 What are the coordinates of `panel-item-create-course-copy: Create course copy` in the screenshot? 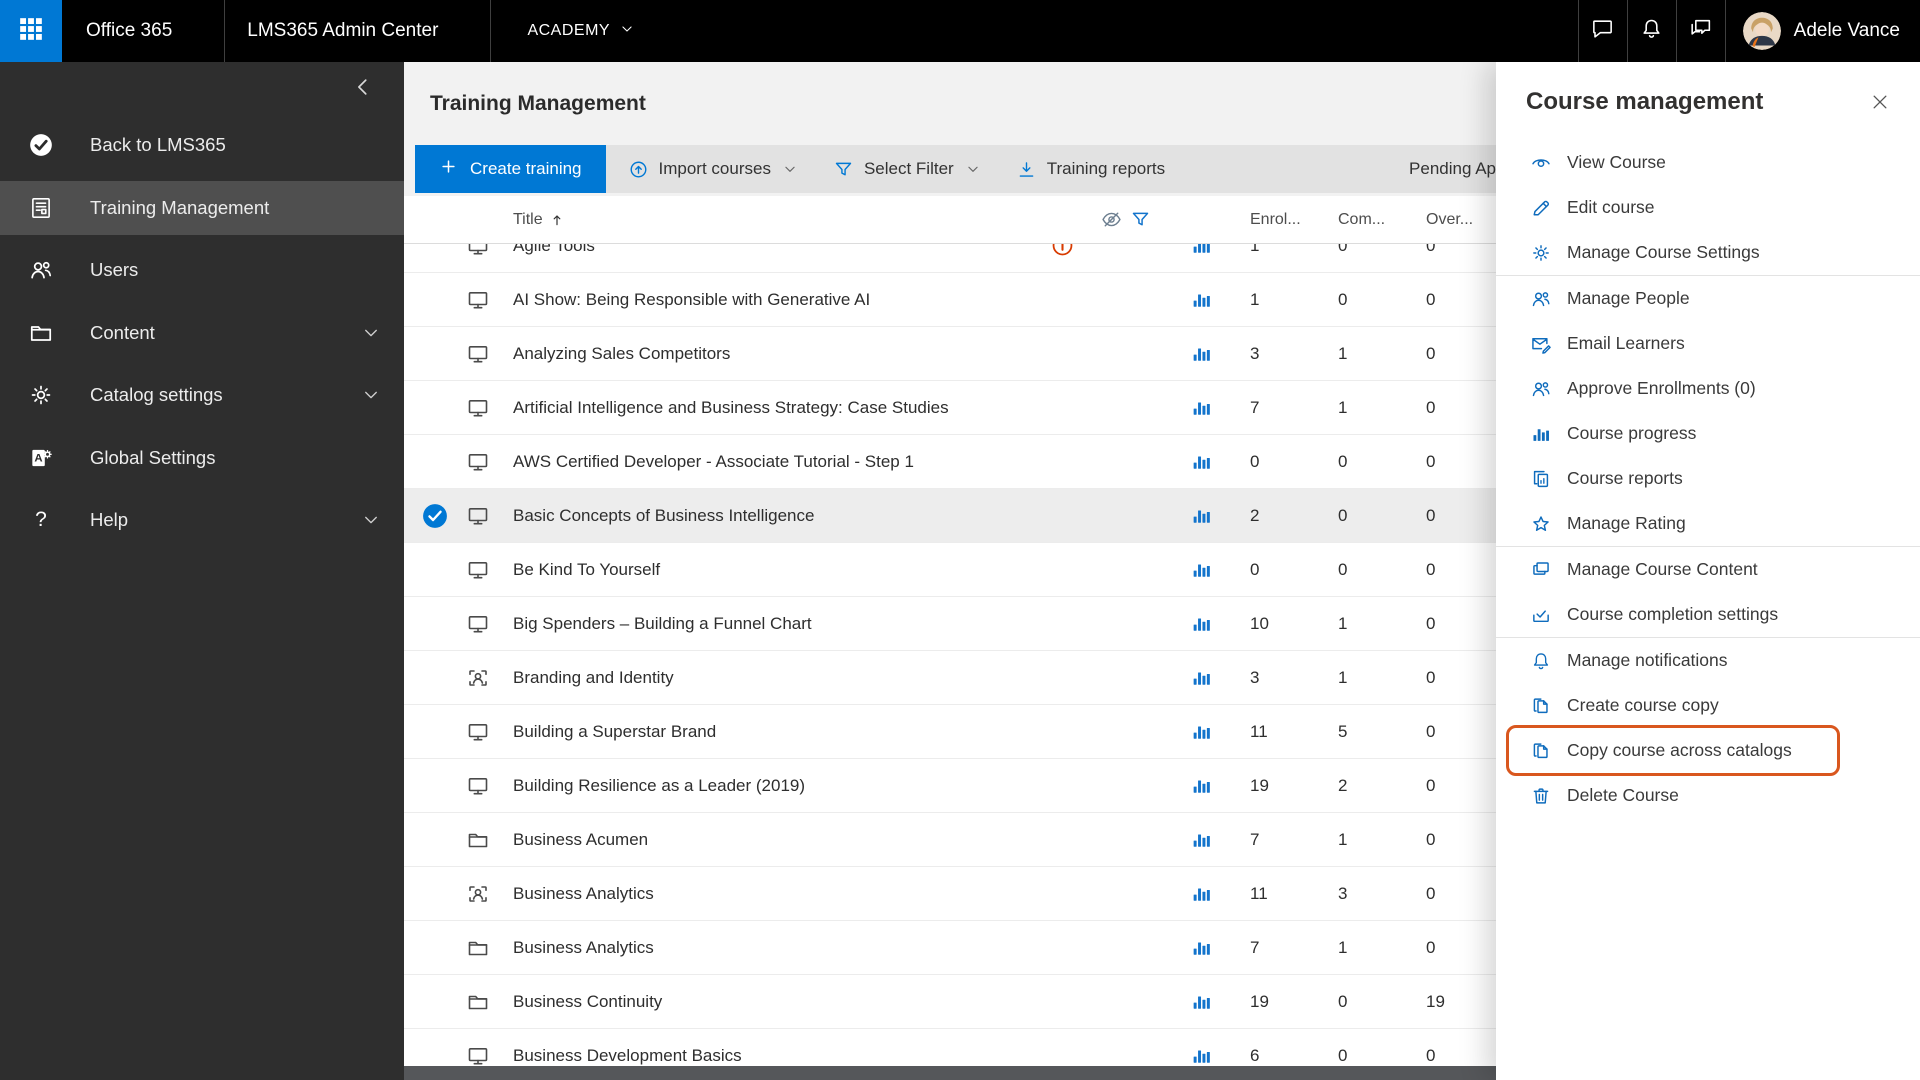 It's located at (1708, 705).